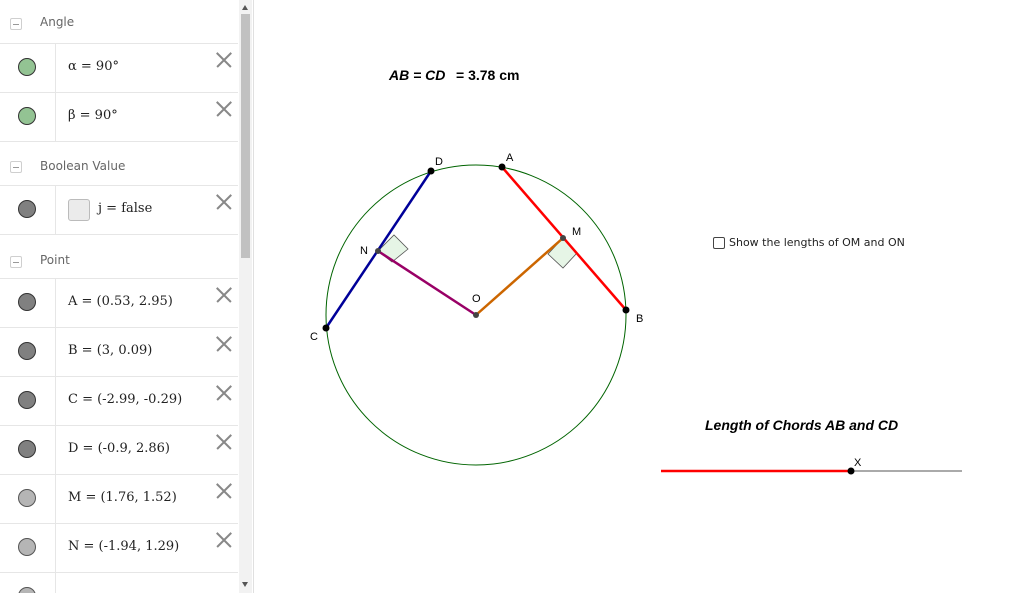  I want to click on section-header-point: Point, so click(119, 257).